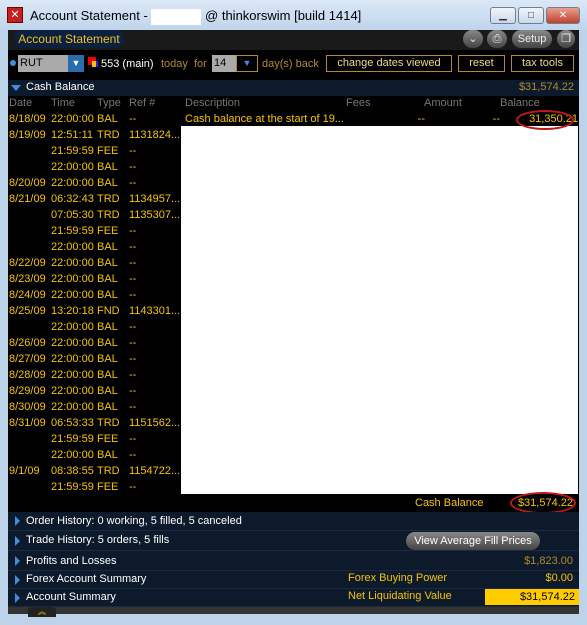 Image resolution: width=587 pixels, height=625 pixels. I want to click on account-summary-label: Account Summary, so click(71, 597).